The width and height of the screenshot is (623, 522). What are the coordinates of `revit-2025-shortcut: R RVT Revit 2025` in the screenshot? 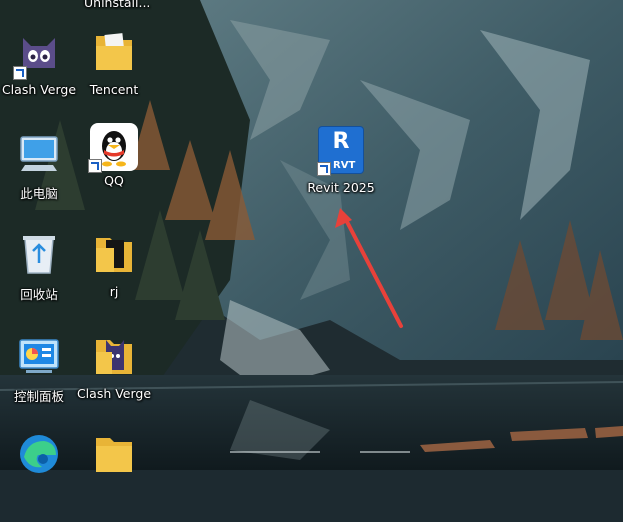 It's located at (341, 170).